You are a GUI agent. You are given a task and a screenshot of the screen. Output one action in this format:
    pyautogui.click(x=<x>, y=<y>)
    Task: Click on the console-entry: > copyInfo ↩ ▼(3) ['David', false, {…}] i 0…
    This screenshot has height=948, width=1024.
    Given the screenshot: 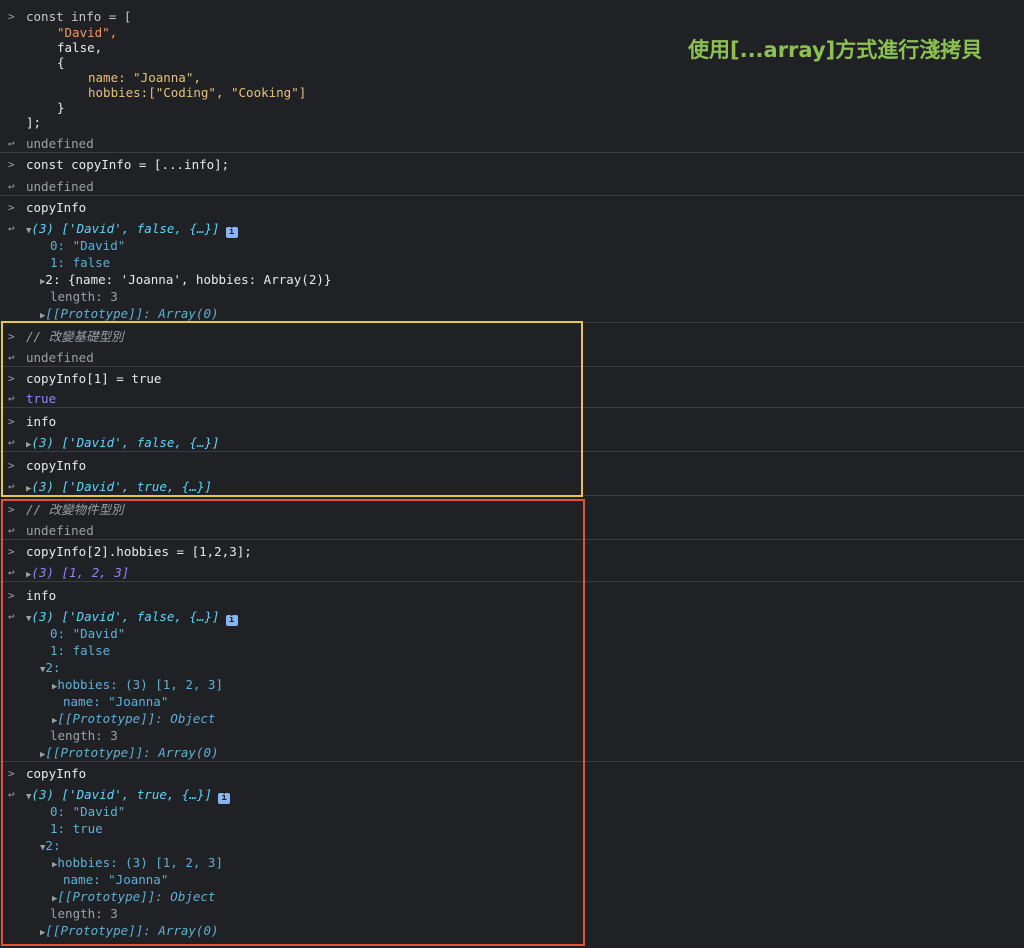 What is the action you would take?
    pyautogui.click(x=512, y=258)
    